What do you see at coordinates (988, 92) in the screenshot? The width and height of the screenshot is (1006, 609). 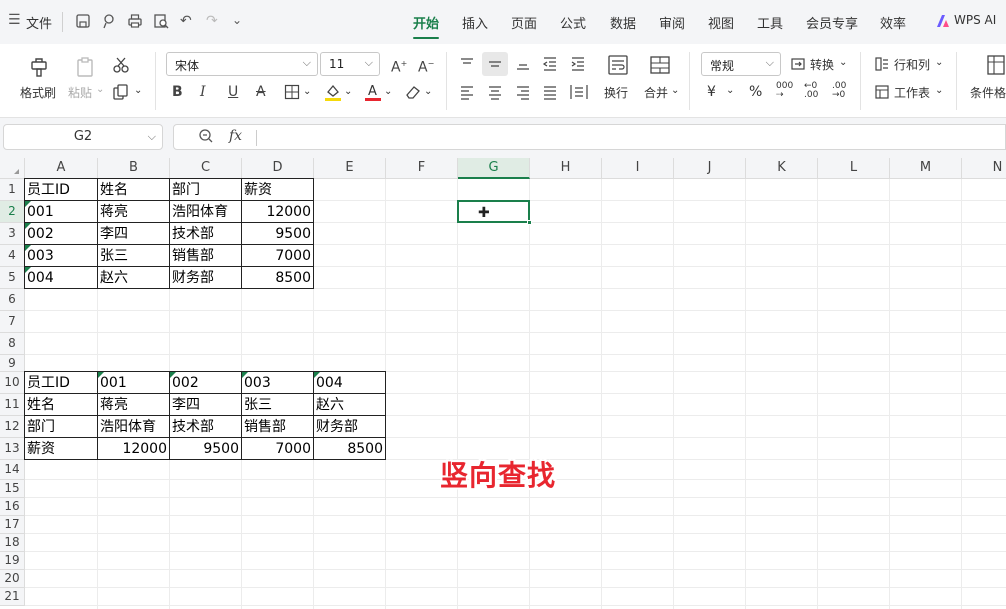 I see `conditional-format-label: 条件格` at bounding box center [988, 92].